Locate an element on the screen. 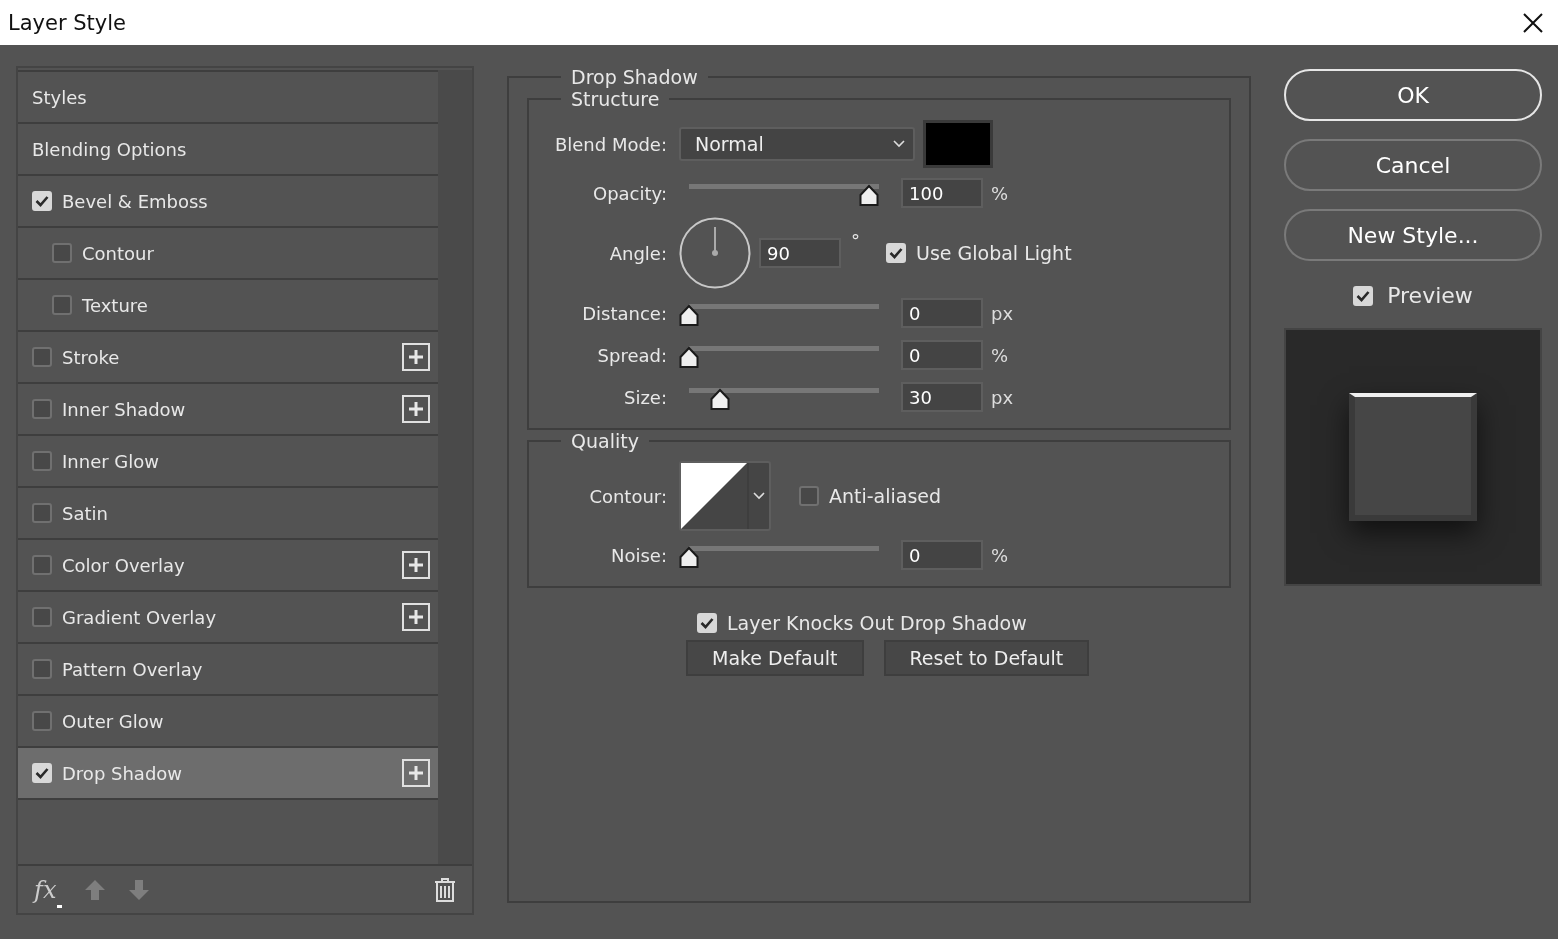 The width and height of the screenshot is (1558, 939). checkbox-label: Preview is located at coordinates (1430, 295).